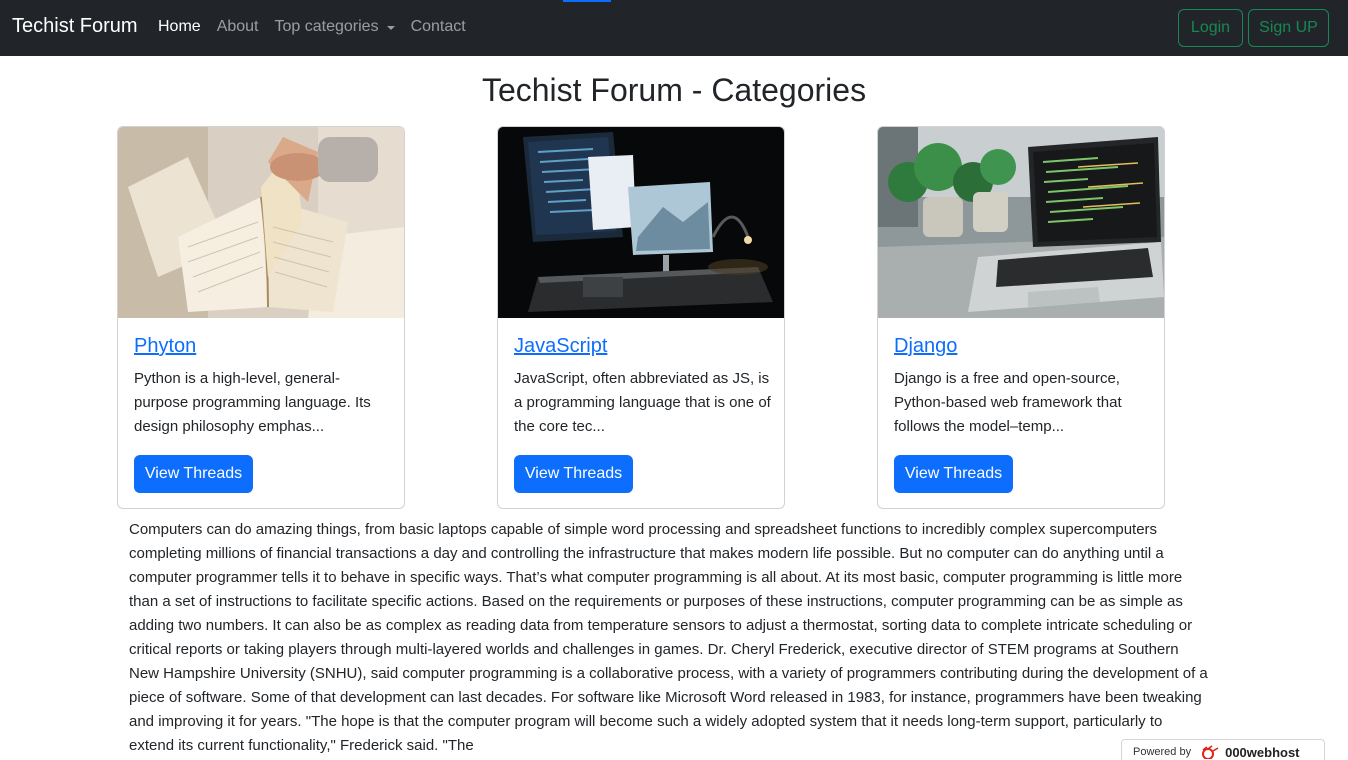  Describe the element at coordinates (438, 27) in the screenshot. I see `nav-link-contact: Contact` at that location.